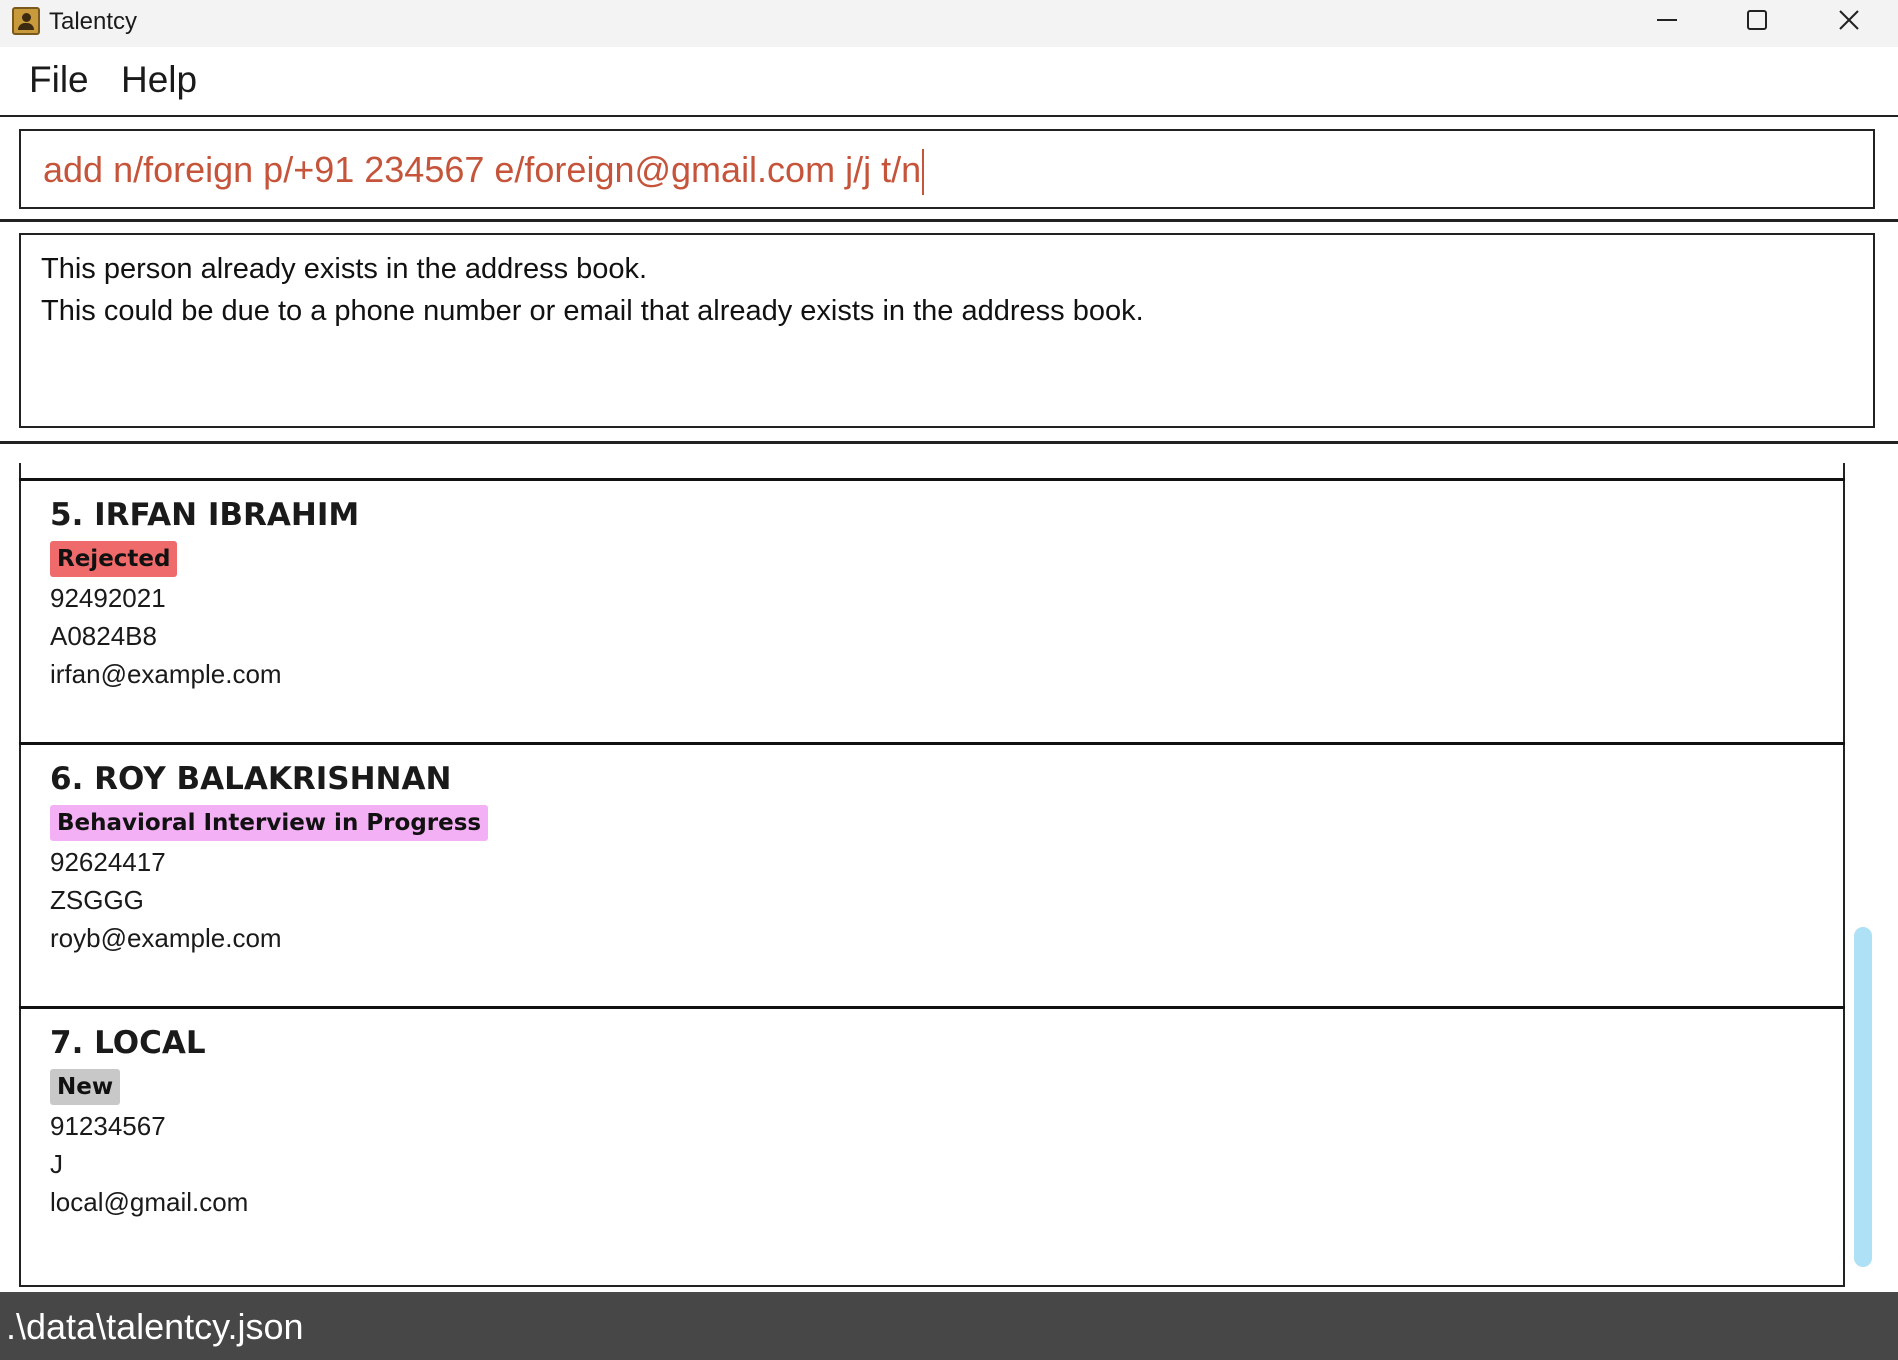 Image resolution: width=1898 pixels, height=1360 pixels. I want to click on status-badge: Behavioral Interview in Progress, so click(269, 823).